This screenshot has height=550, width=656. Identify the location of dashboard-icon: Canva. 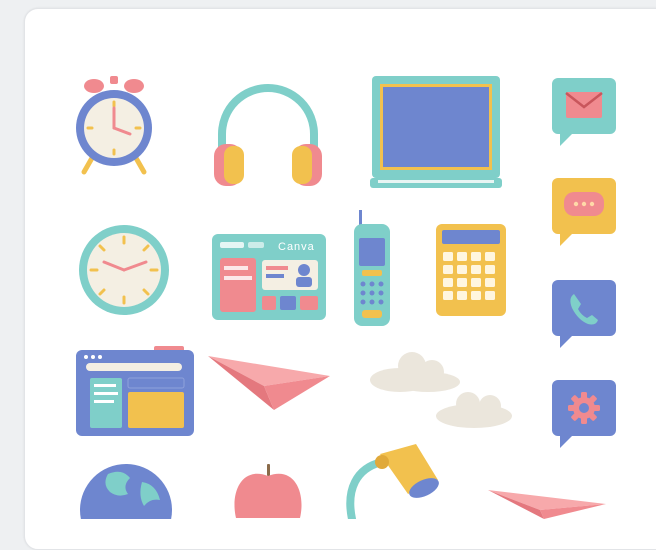
(269, 277).